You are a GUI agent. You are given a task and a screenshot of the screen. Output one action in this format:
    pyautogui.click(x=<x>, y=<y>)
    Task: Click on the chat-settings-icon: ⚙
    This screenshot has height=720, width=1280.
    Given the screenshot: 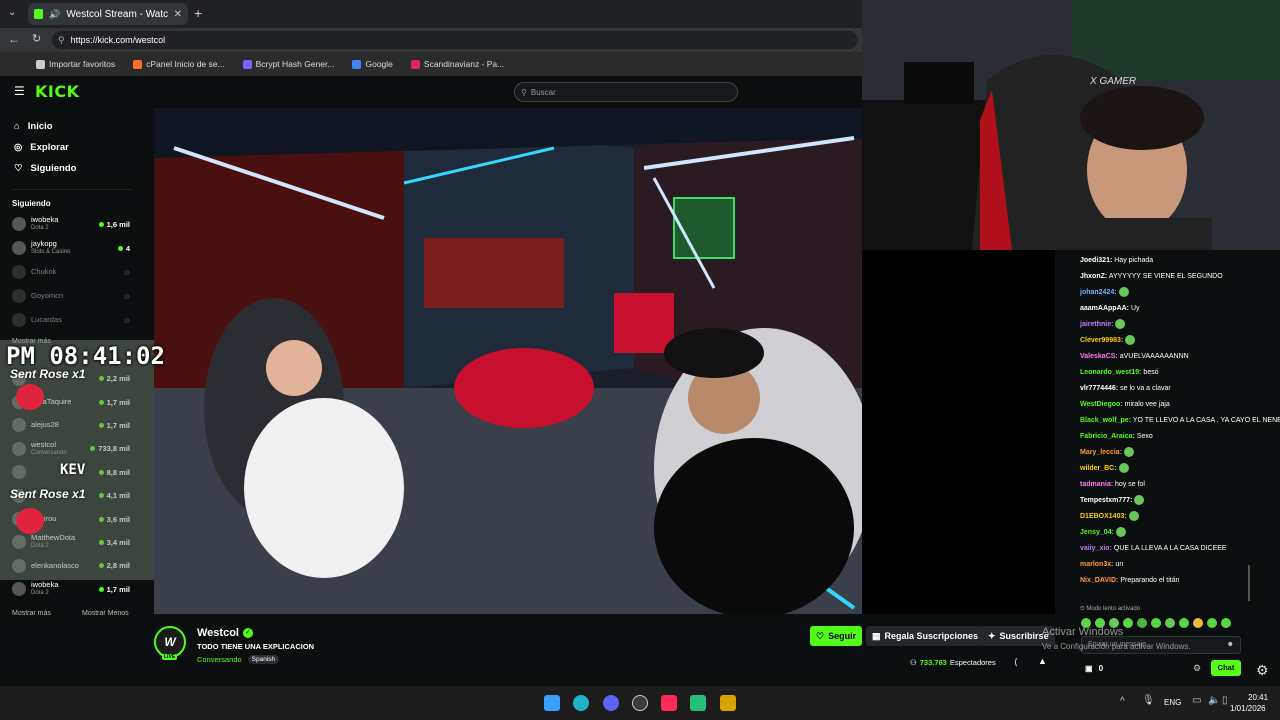 What is the action you would take?
    pyautogui.click(x=1197, y=668)
    